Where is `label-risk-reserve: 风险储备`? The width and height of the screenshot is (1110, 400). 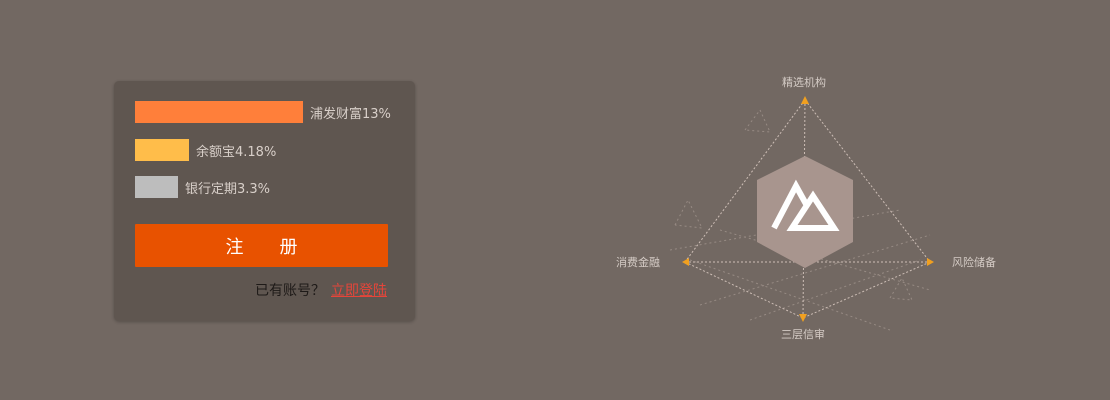 label-risk-reserve: 风险储备 is located at coordinates (974, 262).